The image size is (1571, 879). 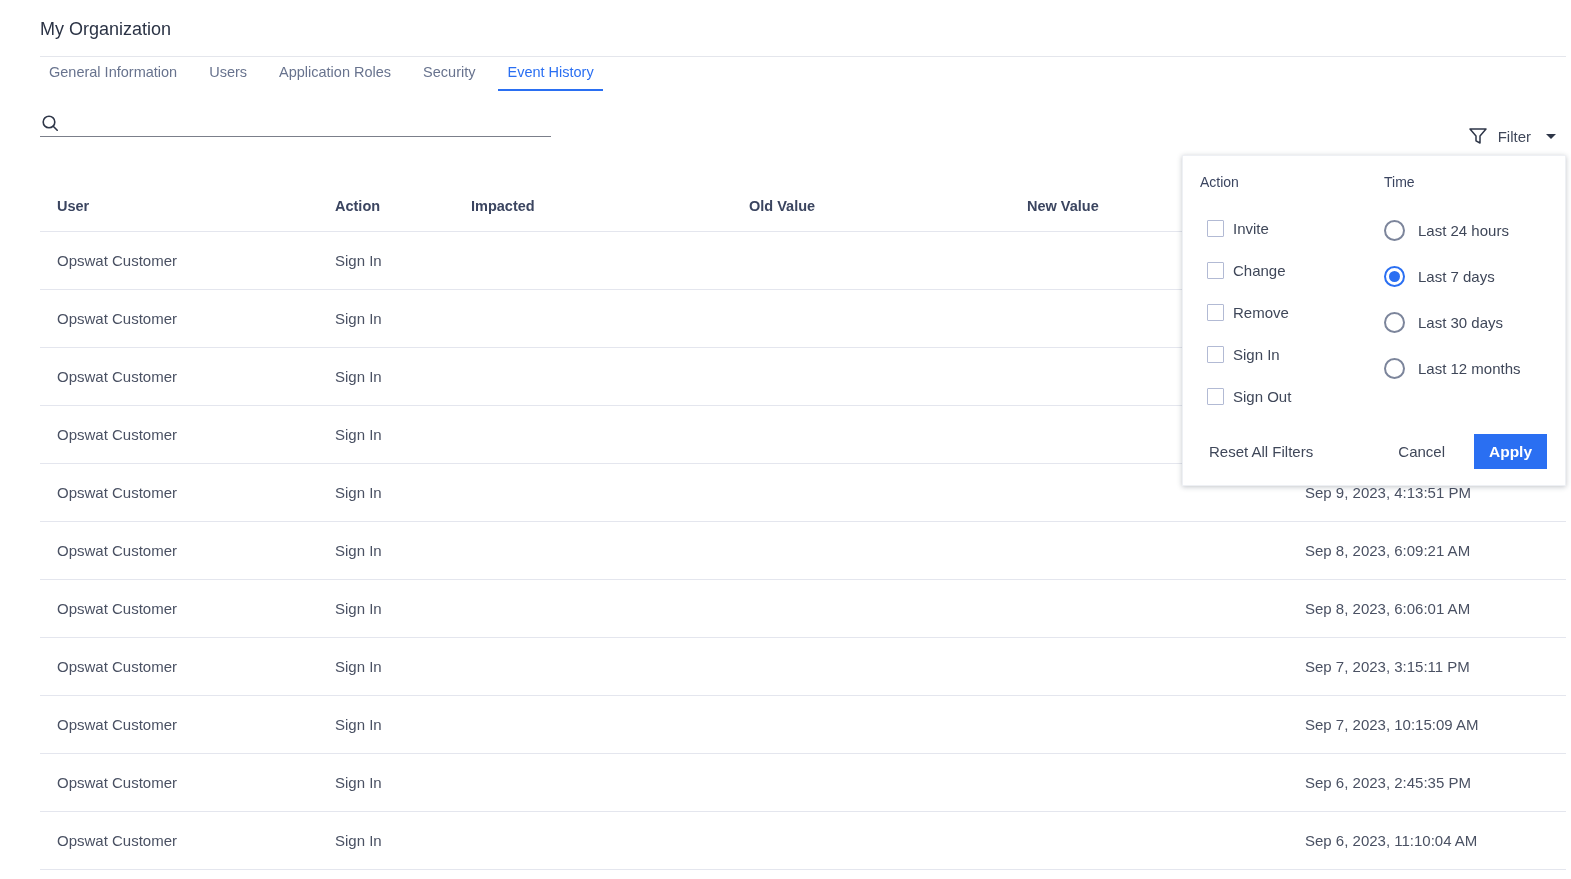 What do you see at coordinates (1477, 136) in the screenshot?
I see `filter-icon` at bounding box center [1477, 136].